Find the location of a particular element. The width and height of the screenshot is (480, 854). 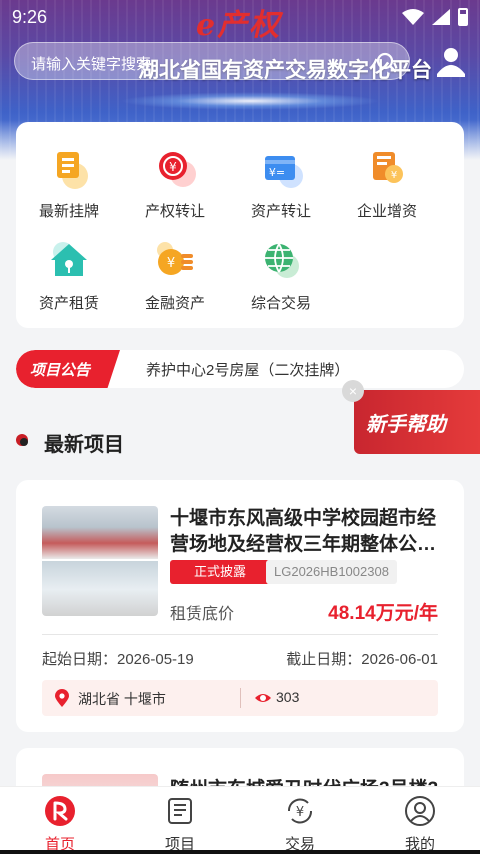

start-date: 起始日期：2026-05-19 is located at coordinates (118, 659).